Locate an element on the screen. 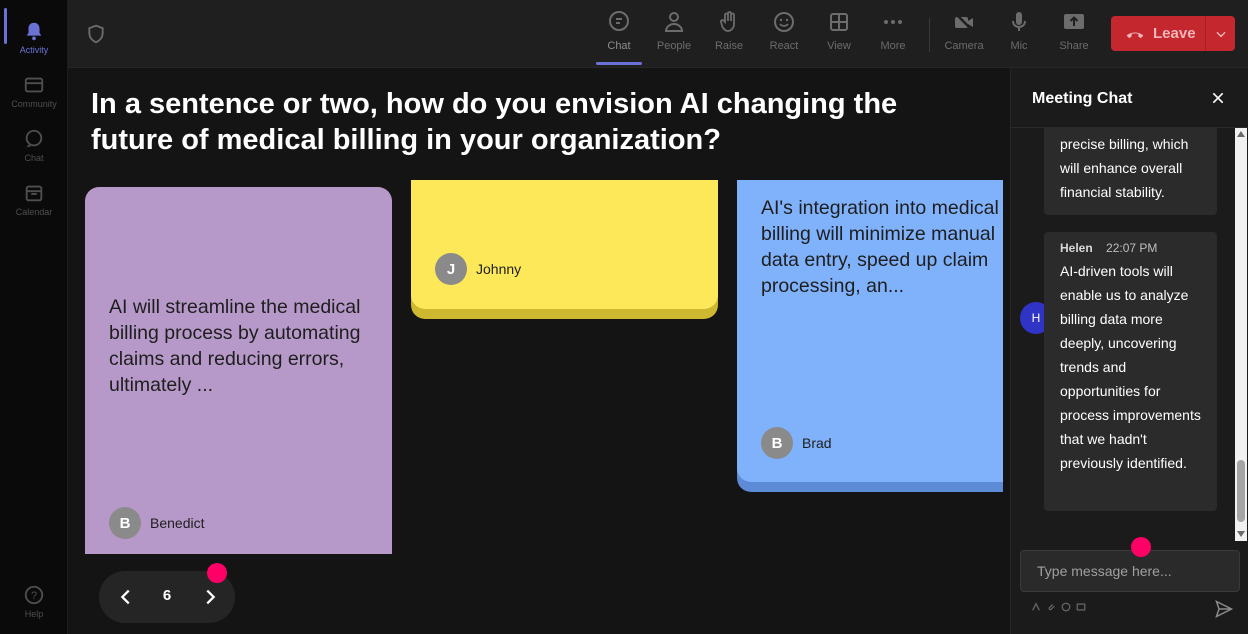  card-author: B Brad is located at coordinates (796, 443).